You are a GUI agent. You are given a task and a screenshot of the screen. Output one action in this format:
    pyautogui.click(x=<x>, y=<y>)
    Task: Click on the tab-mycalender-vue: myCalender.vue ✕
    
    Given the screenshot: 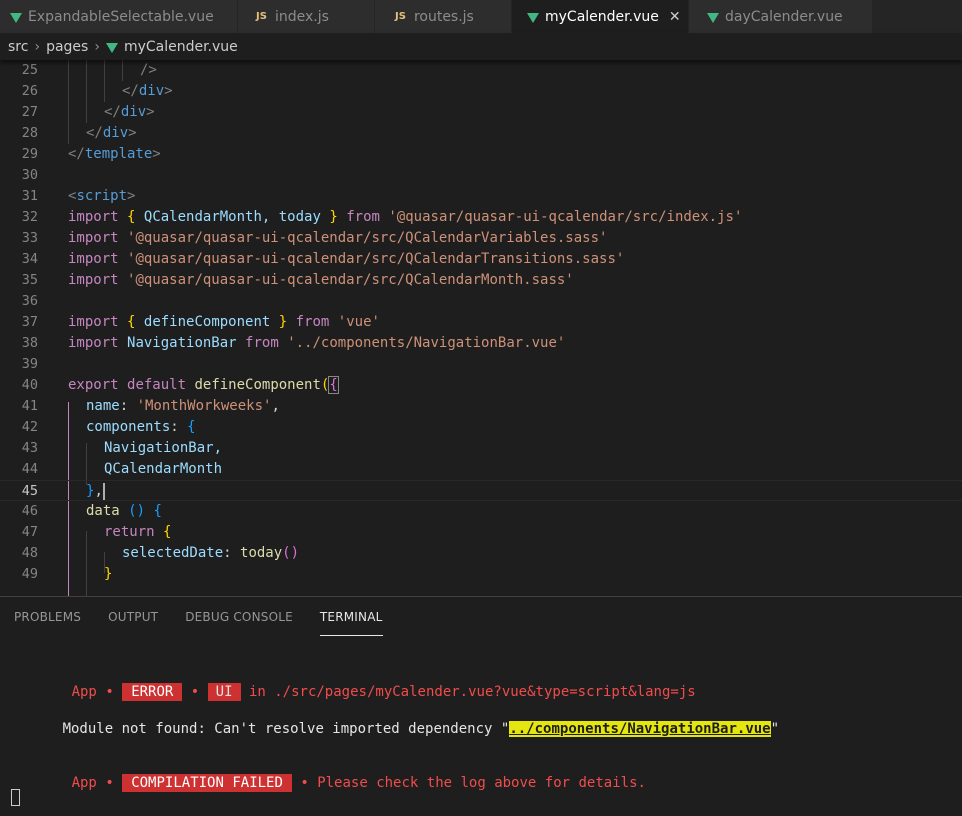 What is the action you would take?
    pyautogui.click(x=600, y=16)
    